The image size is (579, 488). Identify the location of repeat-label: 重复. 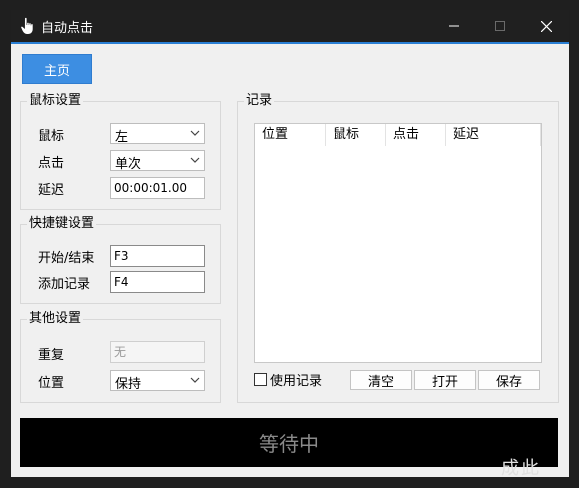
(51, 355).